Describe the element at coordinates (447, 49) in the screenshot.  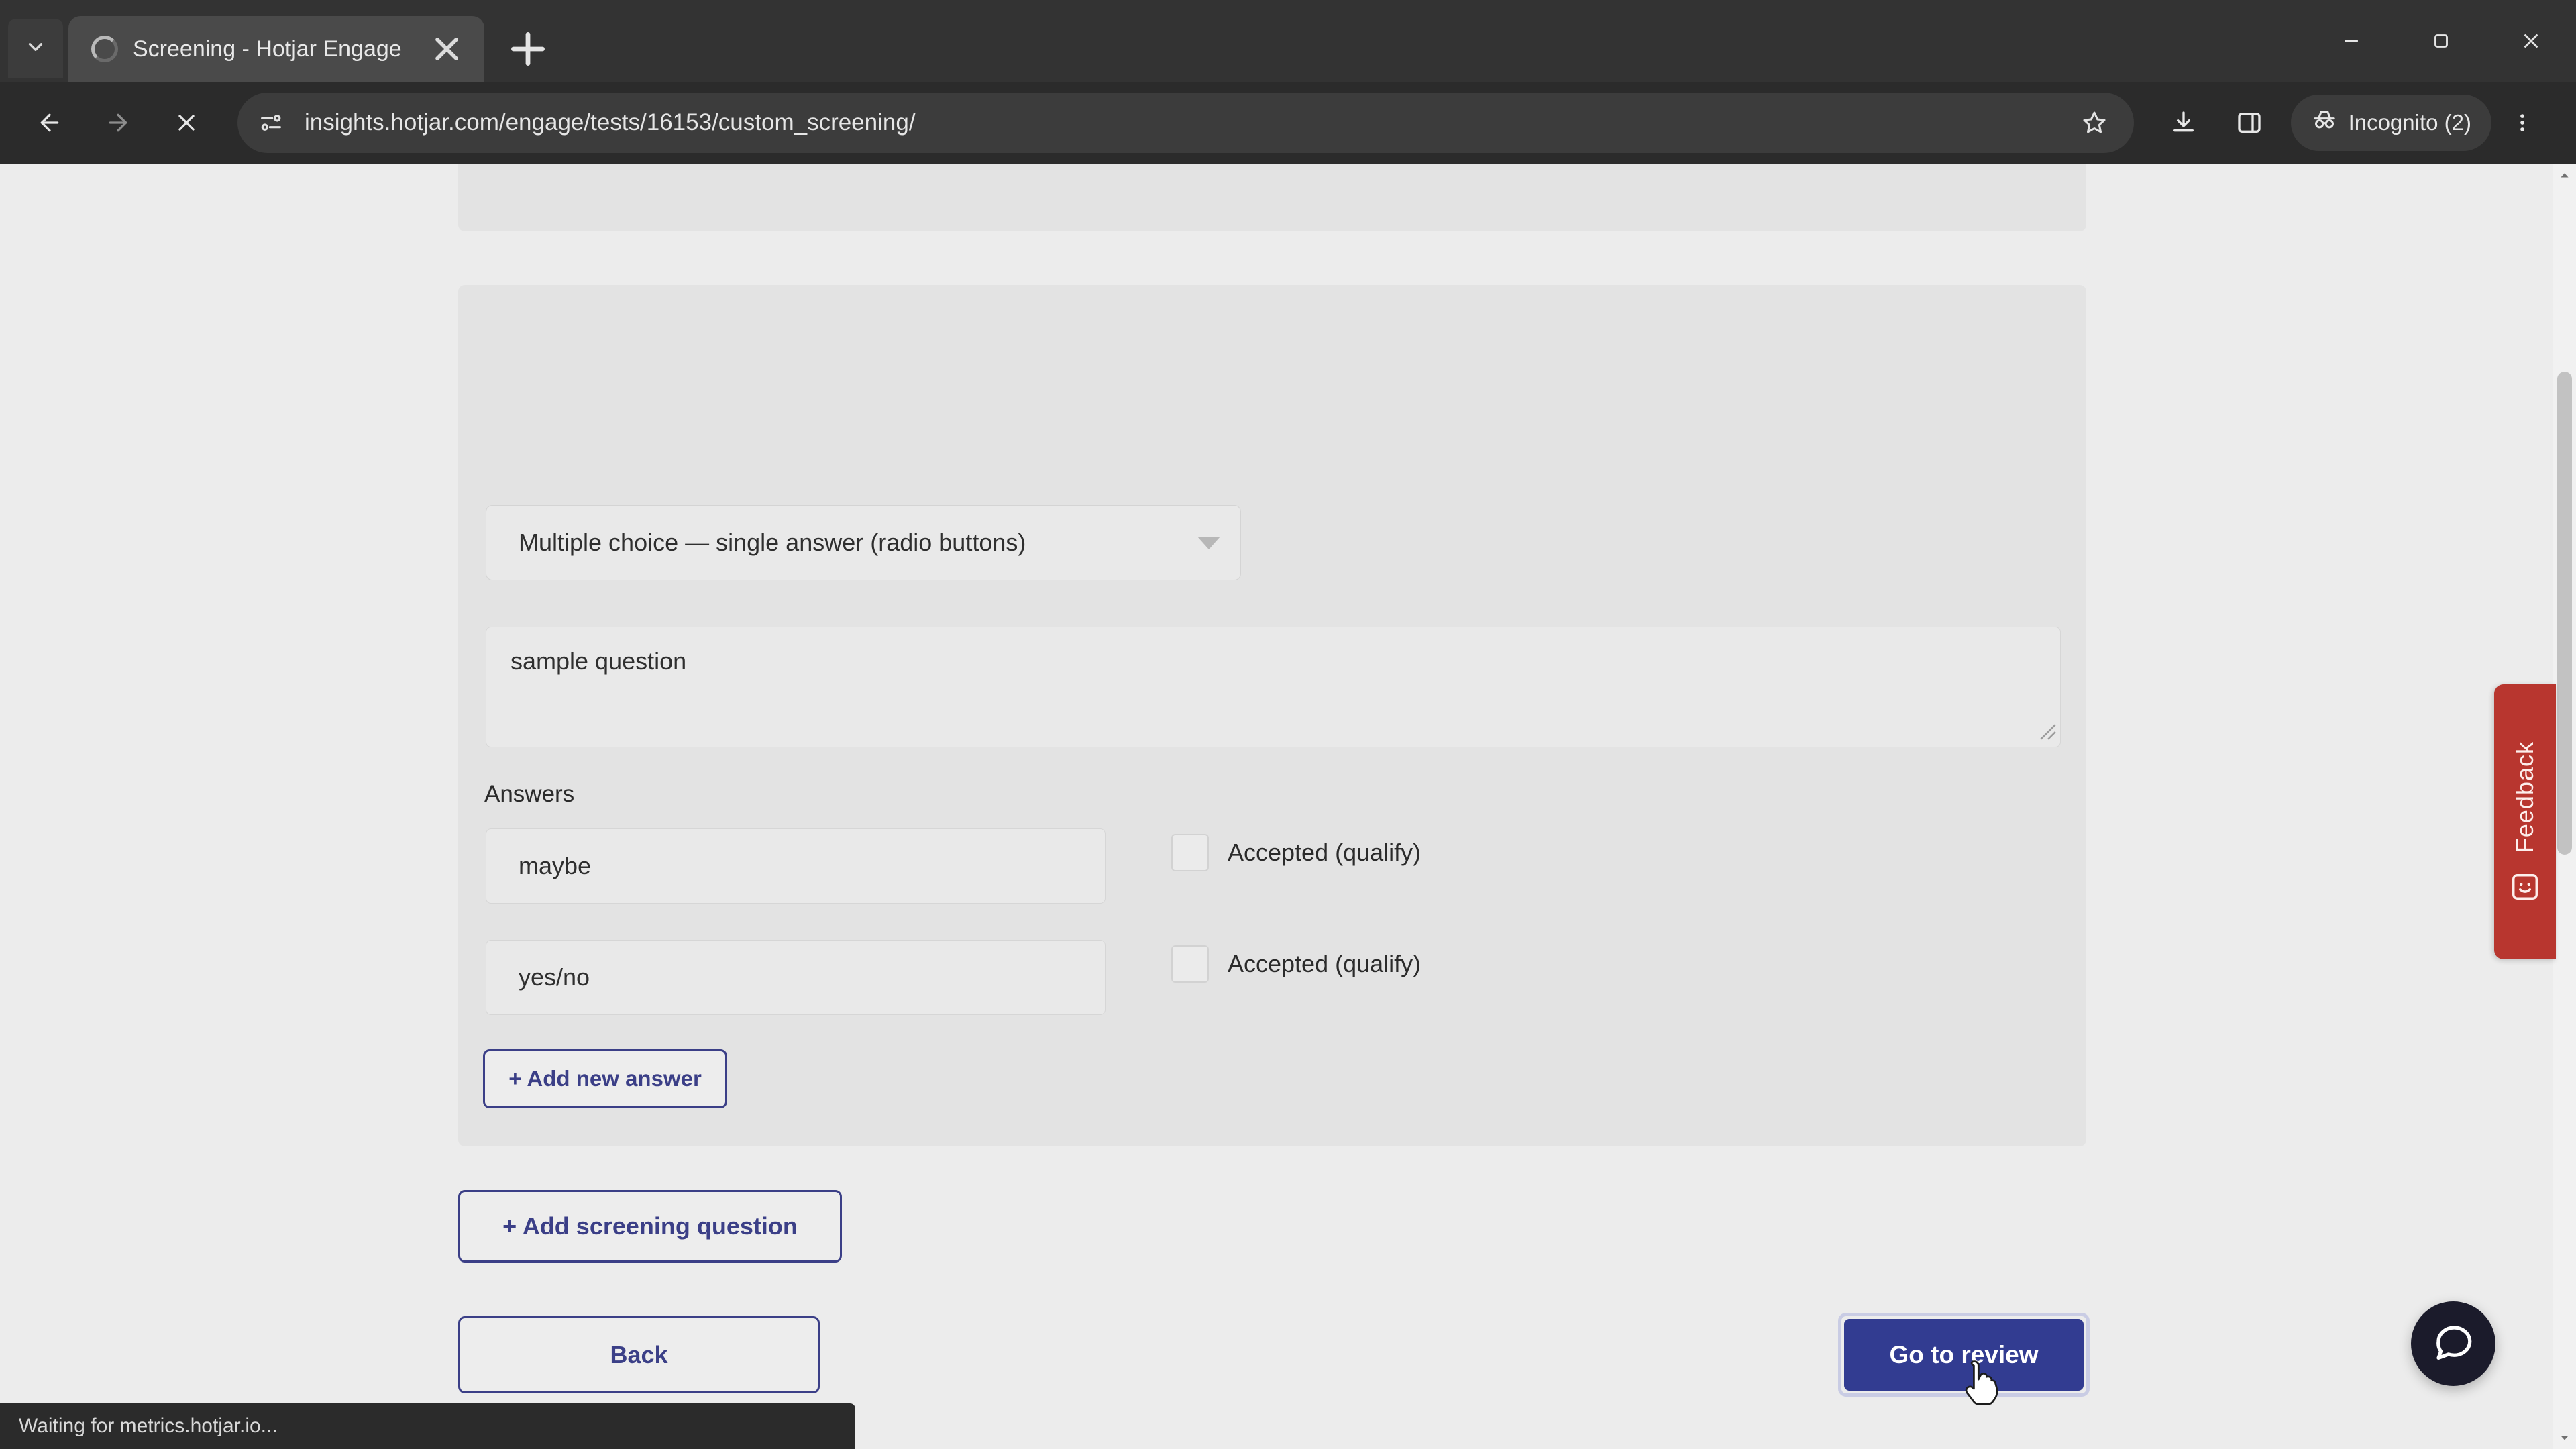
I see `close-icon` at that location.